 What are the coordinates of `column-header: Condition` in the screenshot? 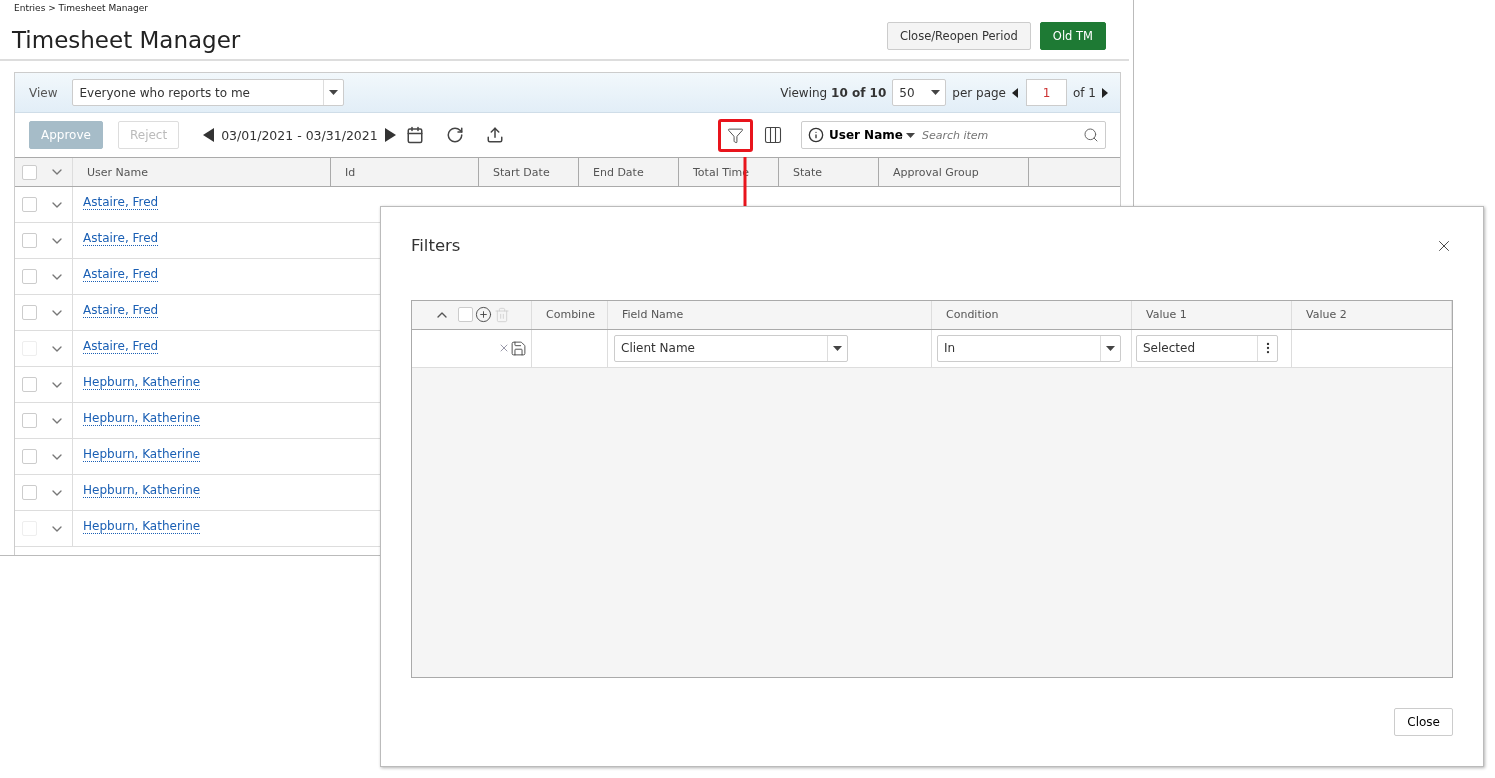 It's located at (1032, 314).